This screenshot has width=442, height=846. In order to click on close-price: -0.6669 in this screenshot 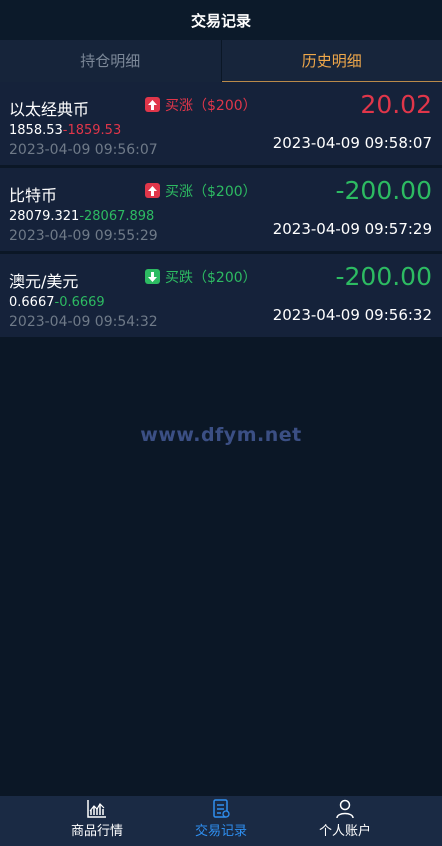, I will do `click(79, 302)`.